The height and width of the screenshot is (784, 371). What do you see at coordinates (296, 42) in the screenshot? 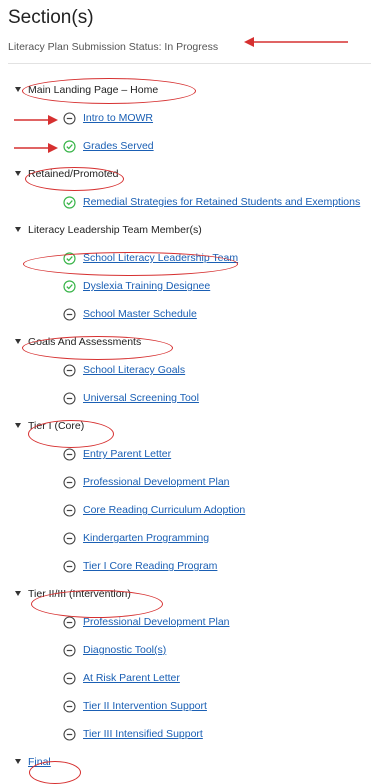
I see `annotation-arrow` at bounding box center [296, 42].